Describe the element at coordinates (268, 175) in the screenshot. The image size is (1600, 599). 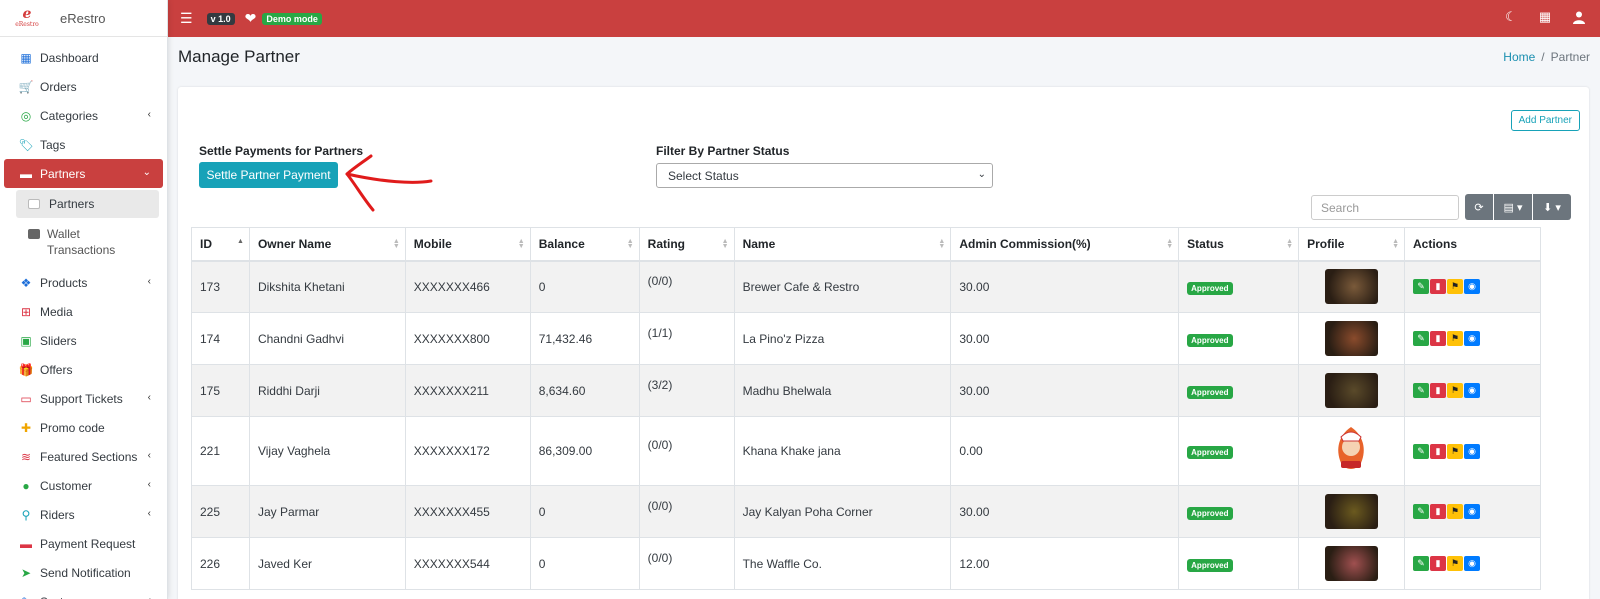
I see `settle-partner-payment-button: Settle Partner Payment` at that location.